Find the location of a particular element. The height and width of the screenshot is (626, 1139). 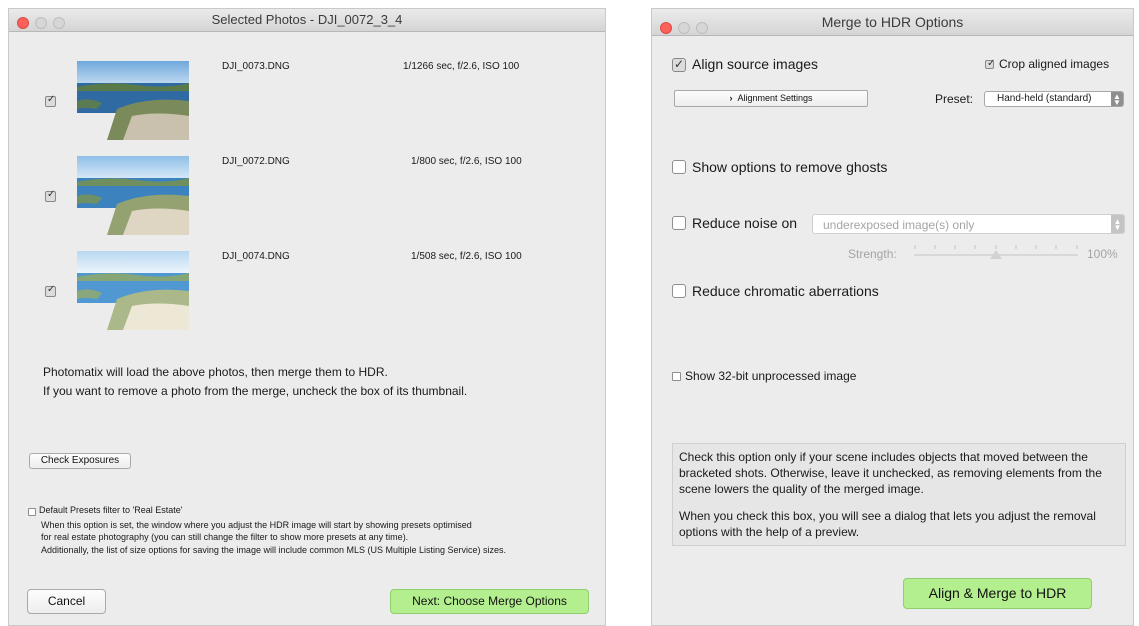

crop-aligned-images-checkbox is located at coordinates (990, 63).